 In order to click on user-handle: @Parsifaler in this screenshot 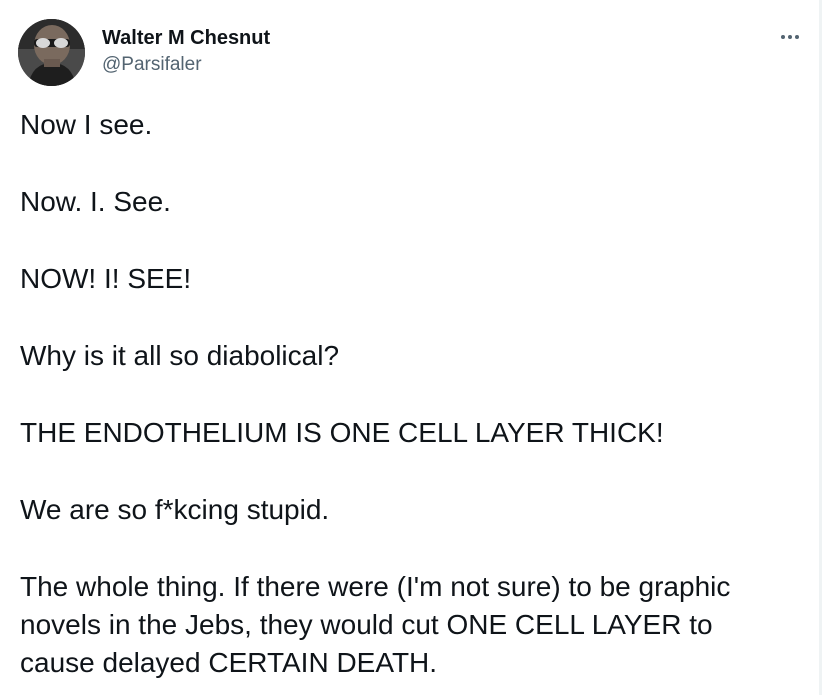, I will do `click(186, 65)`.